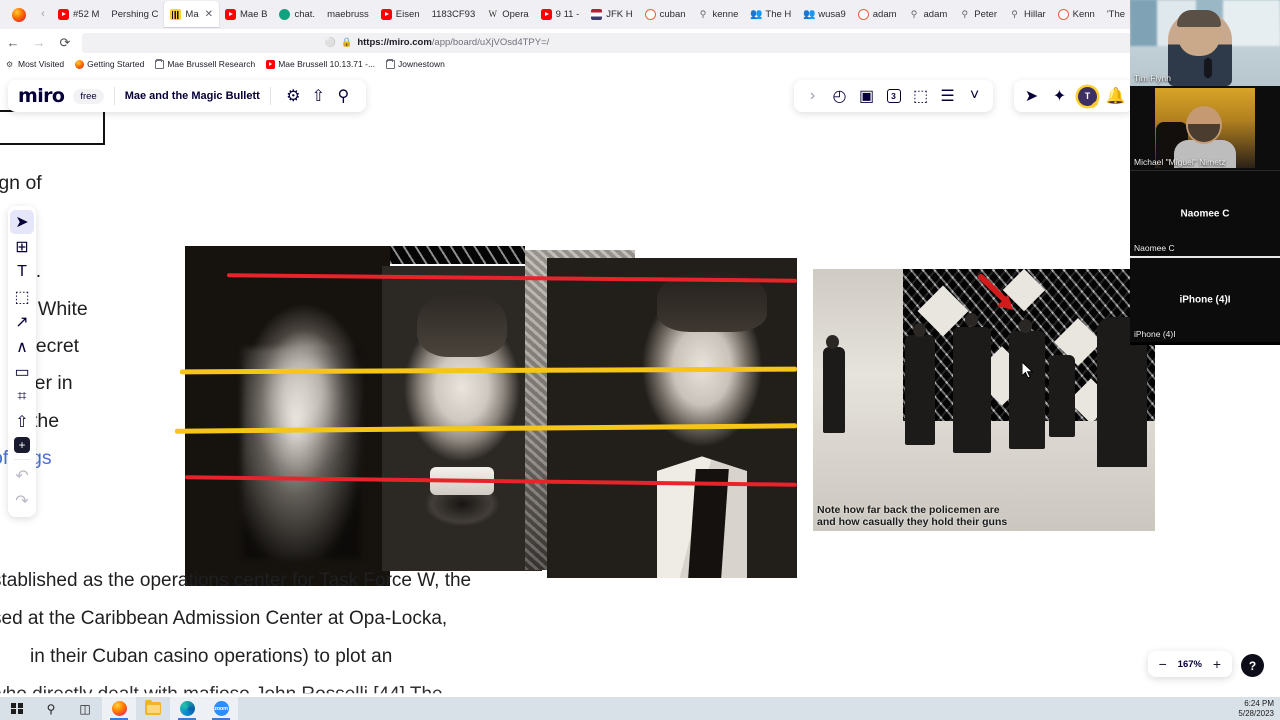  I want to click on start-button, so click(17, 708).